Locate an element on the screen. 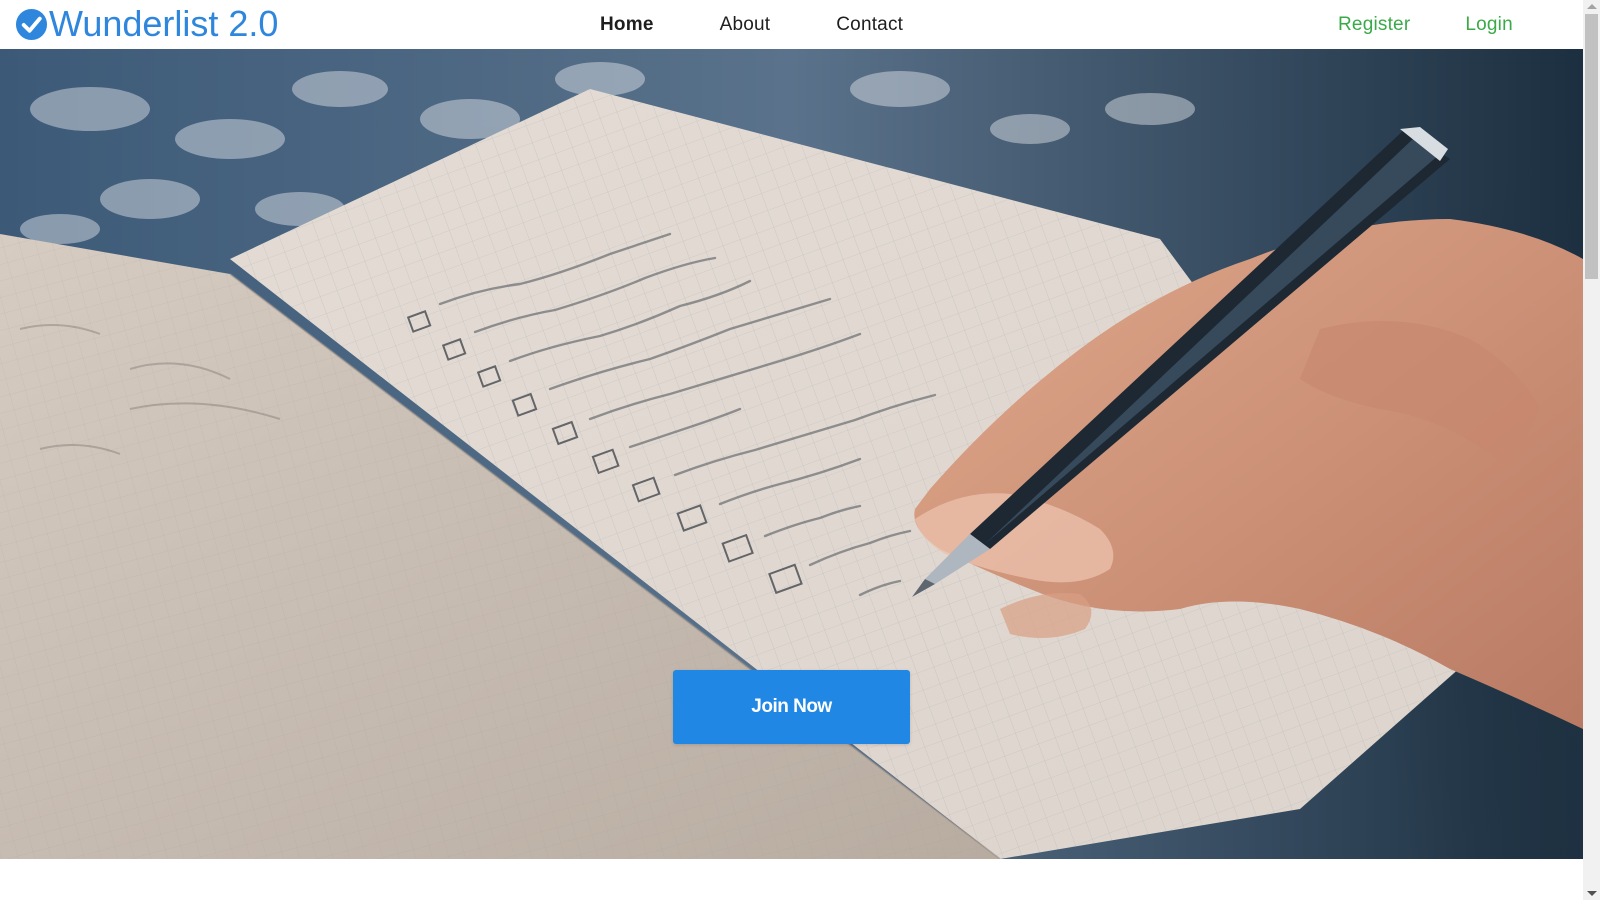 This screenshot has width=1600, height=900. brand-title: Wunderlist 2.0 is located at coordinates (164, 23).